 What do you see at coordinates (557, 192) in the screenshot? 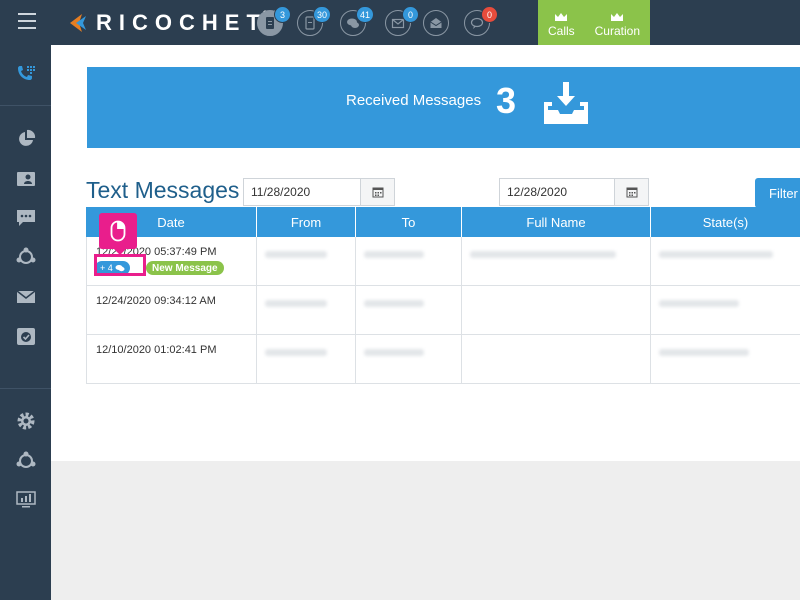
I see `to-date-value: 12/28/2020` at bounding box center [557, 192].